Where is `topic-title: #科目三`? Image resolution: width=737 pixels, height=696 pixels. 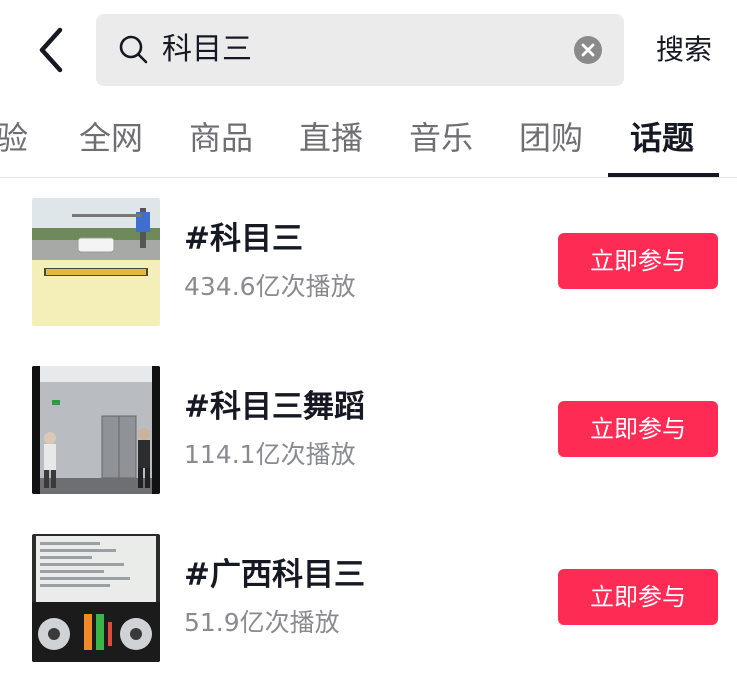
topic-title: #科目三 is located at coordinates (243, 239).